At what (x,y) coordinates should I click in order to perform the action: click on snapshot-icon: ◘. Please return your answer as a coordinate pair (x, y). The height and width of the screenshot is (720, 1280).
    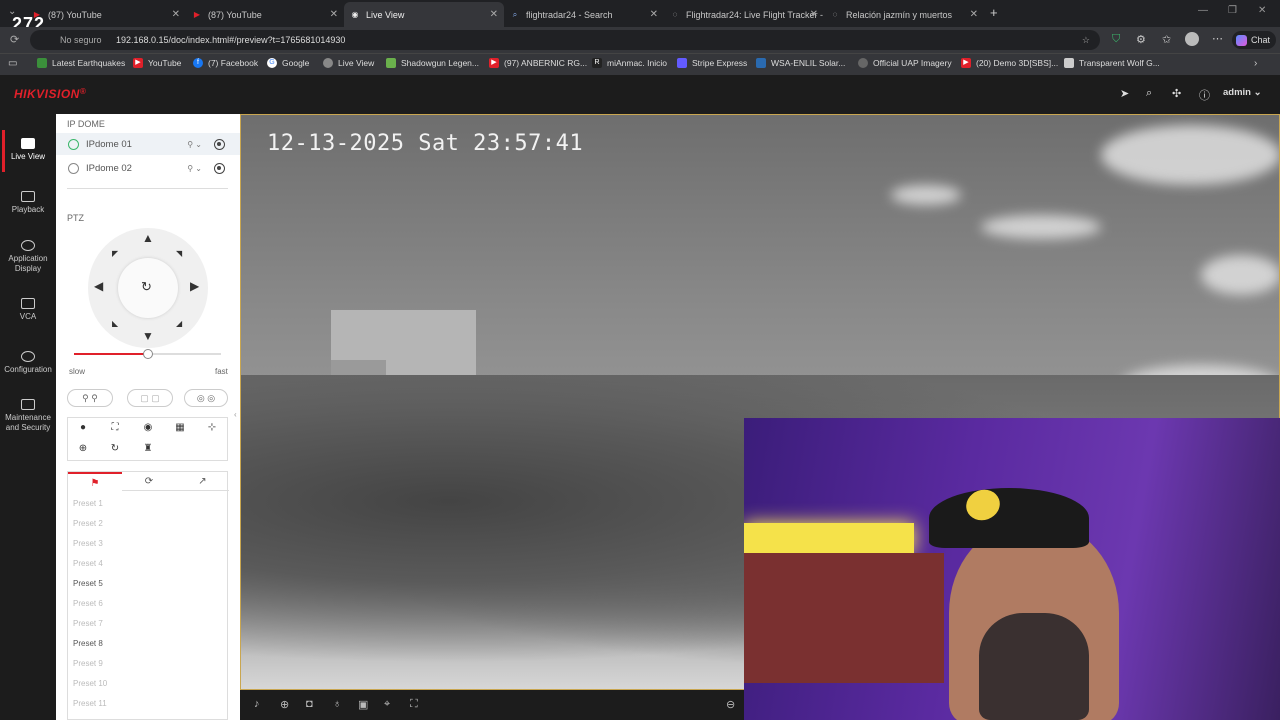
    Looking at the image, I should click on (309, 704).